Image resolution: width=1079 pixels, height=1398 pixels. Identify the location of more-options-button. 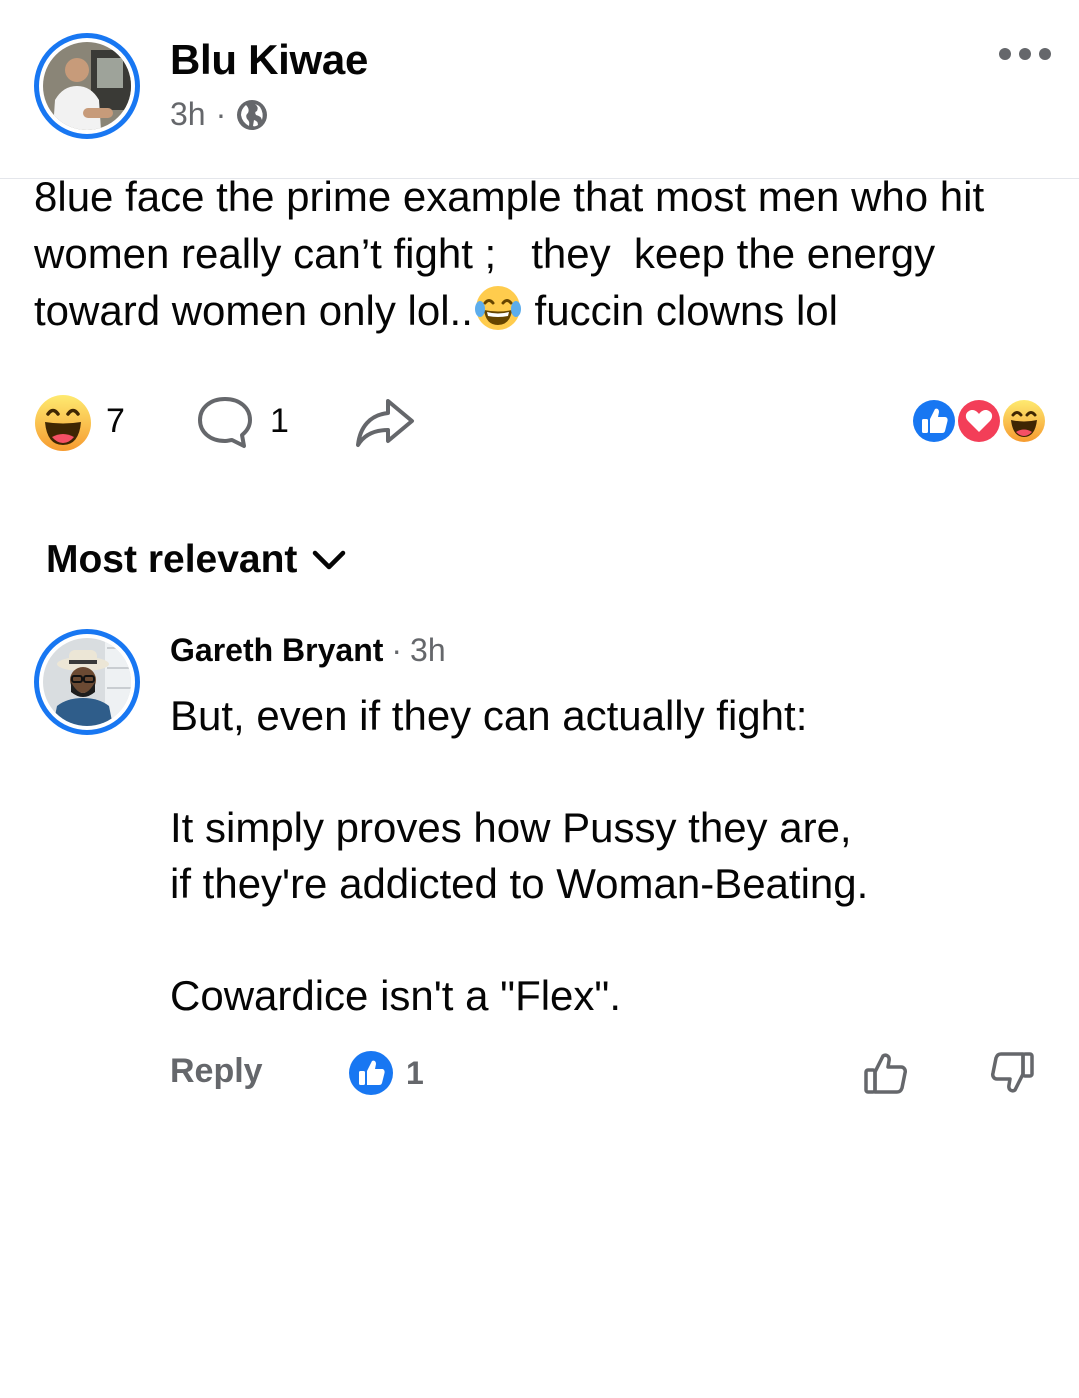
(1025, 54).